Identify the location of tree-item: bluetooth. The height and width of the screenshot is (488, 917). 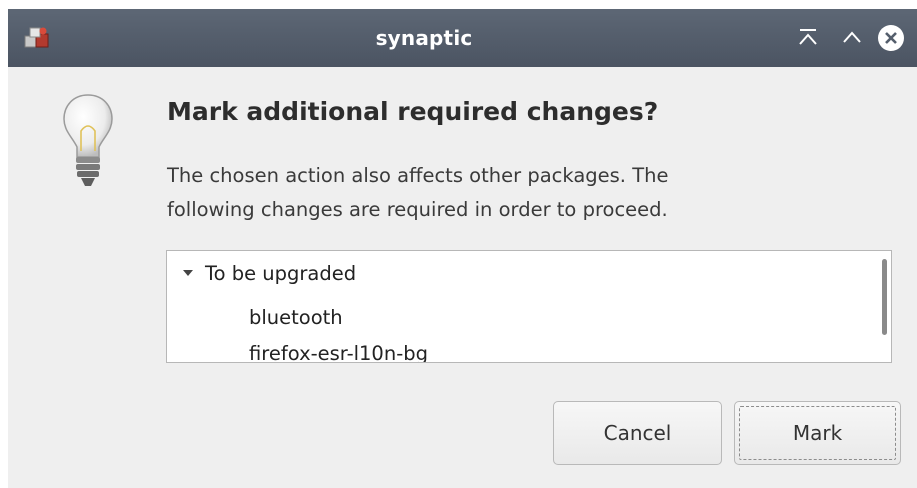
(296, 317).